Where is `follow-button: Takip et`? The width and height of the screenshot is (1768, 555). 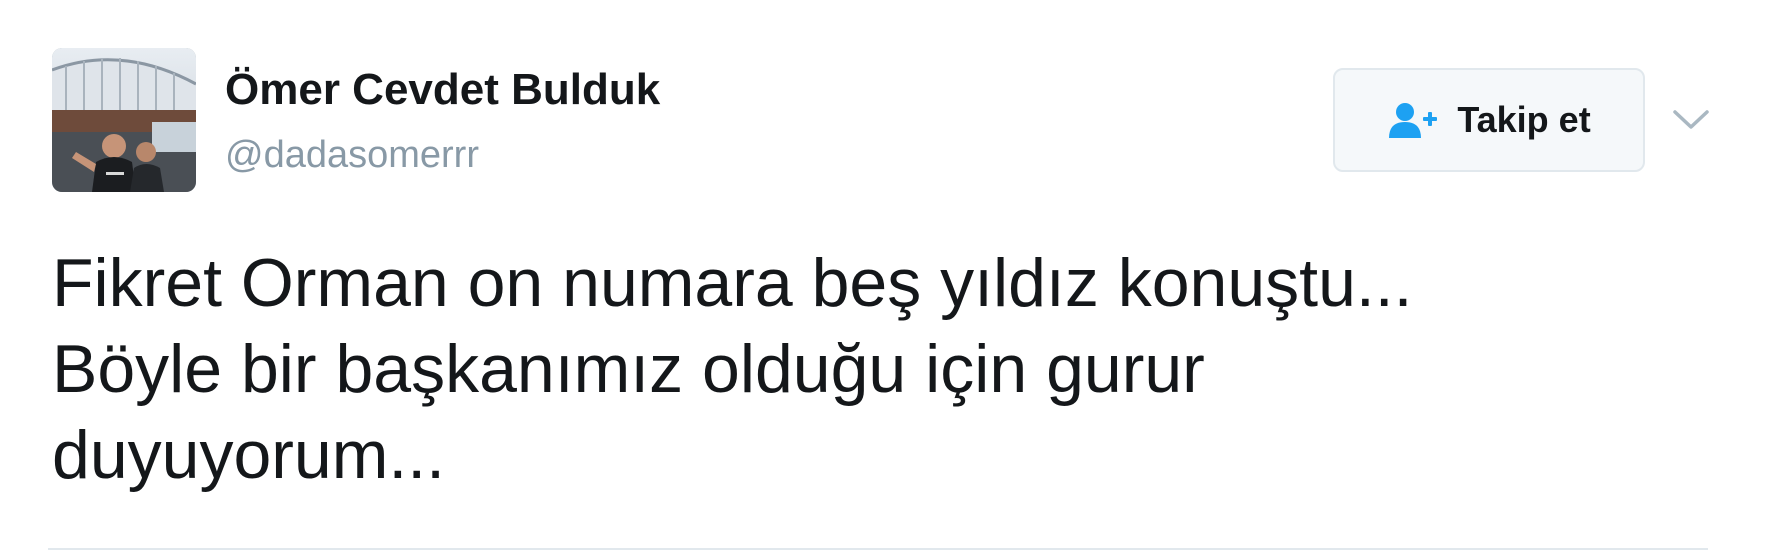
follow-button: Takip et is located at coordinates (1489, 120).